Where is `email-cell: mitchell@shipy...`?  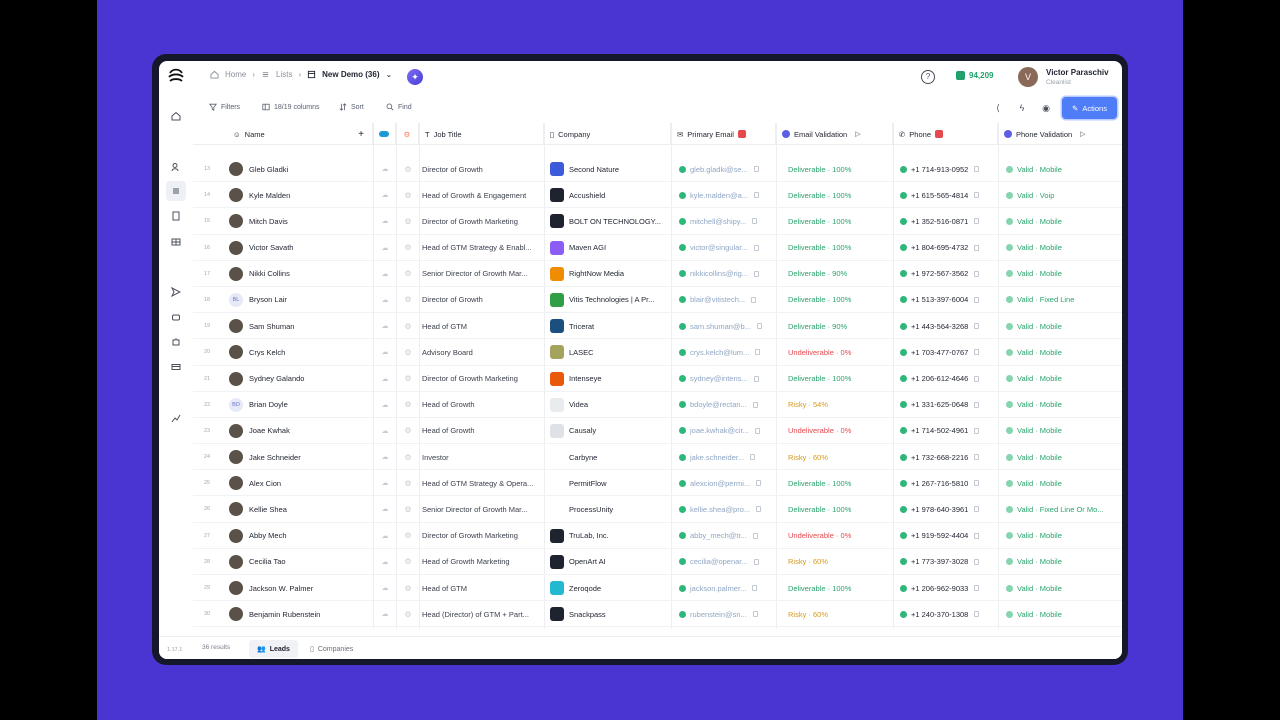
email-cell: mitchell@shipy... is located at coordinates (727, 221).